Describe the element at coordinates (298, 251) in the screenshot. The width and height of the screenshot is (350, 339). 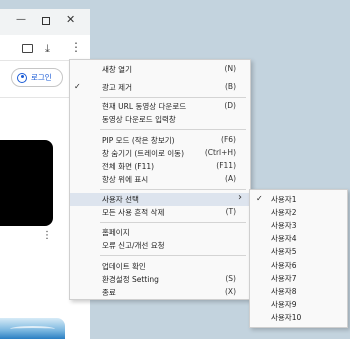
I see `submenu-item-user5: 사용자5` at that location.